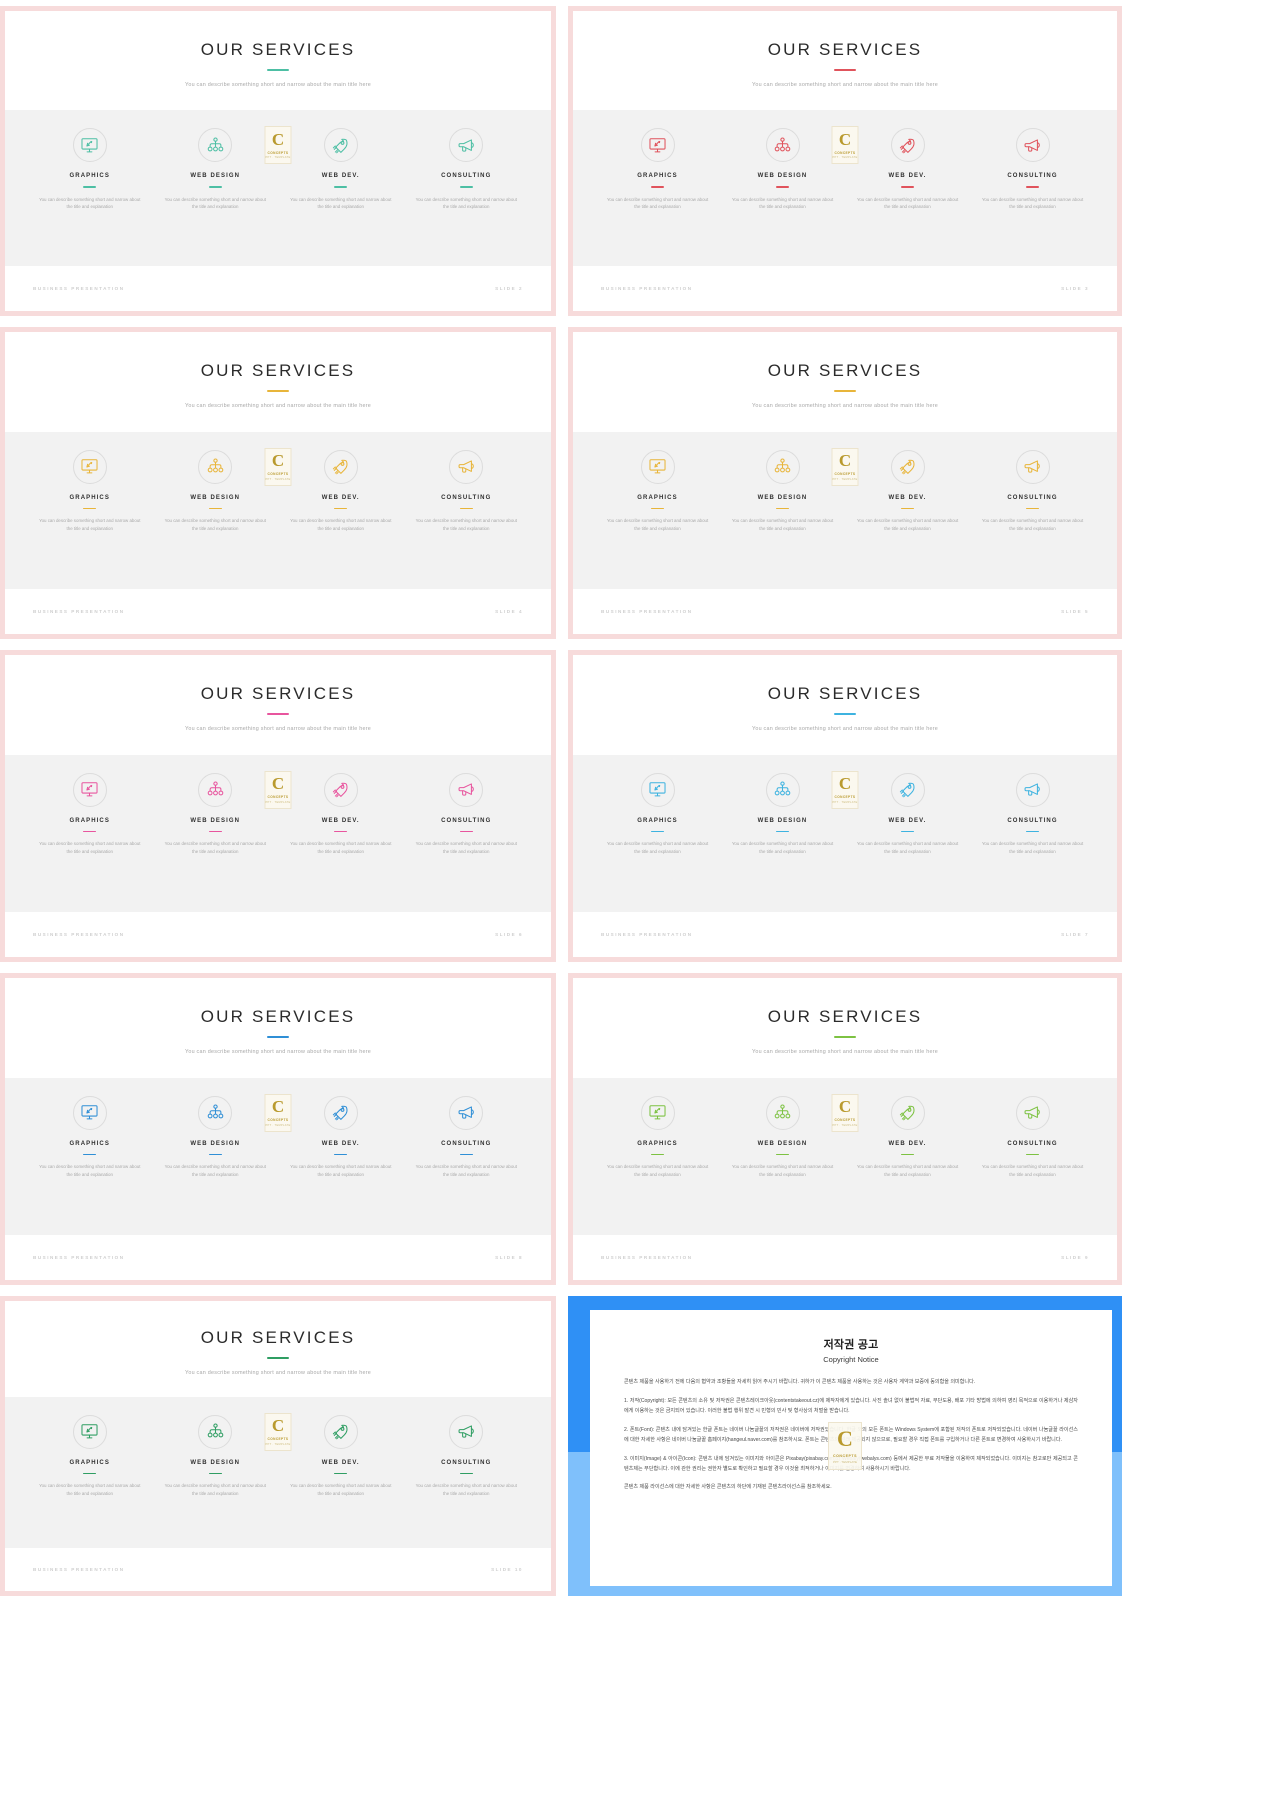  I want to click on copyright-title: 저작권 공고, so click(851, 1345).